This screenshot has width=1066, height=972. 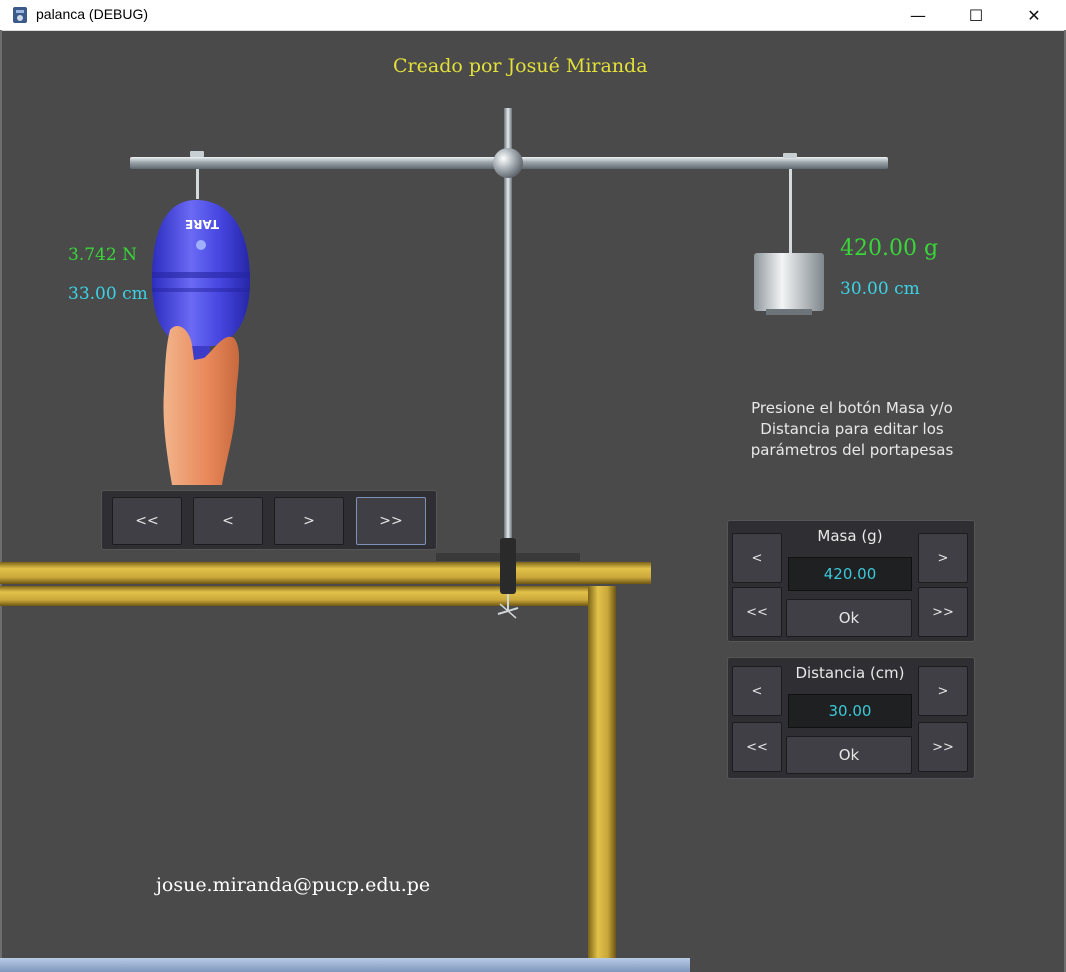 What do you see at coordinates (92, 14) in the screenshot?
I see `window-title: palanca (DEBUG)` at bounding box center [92, 14].